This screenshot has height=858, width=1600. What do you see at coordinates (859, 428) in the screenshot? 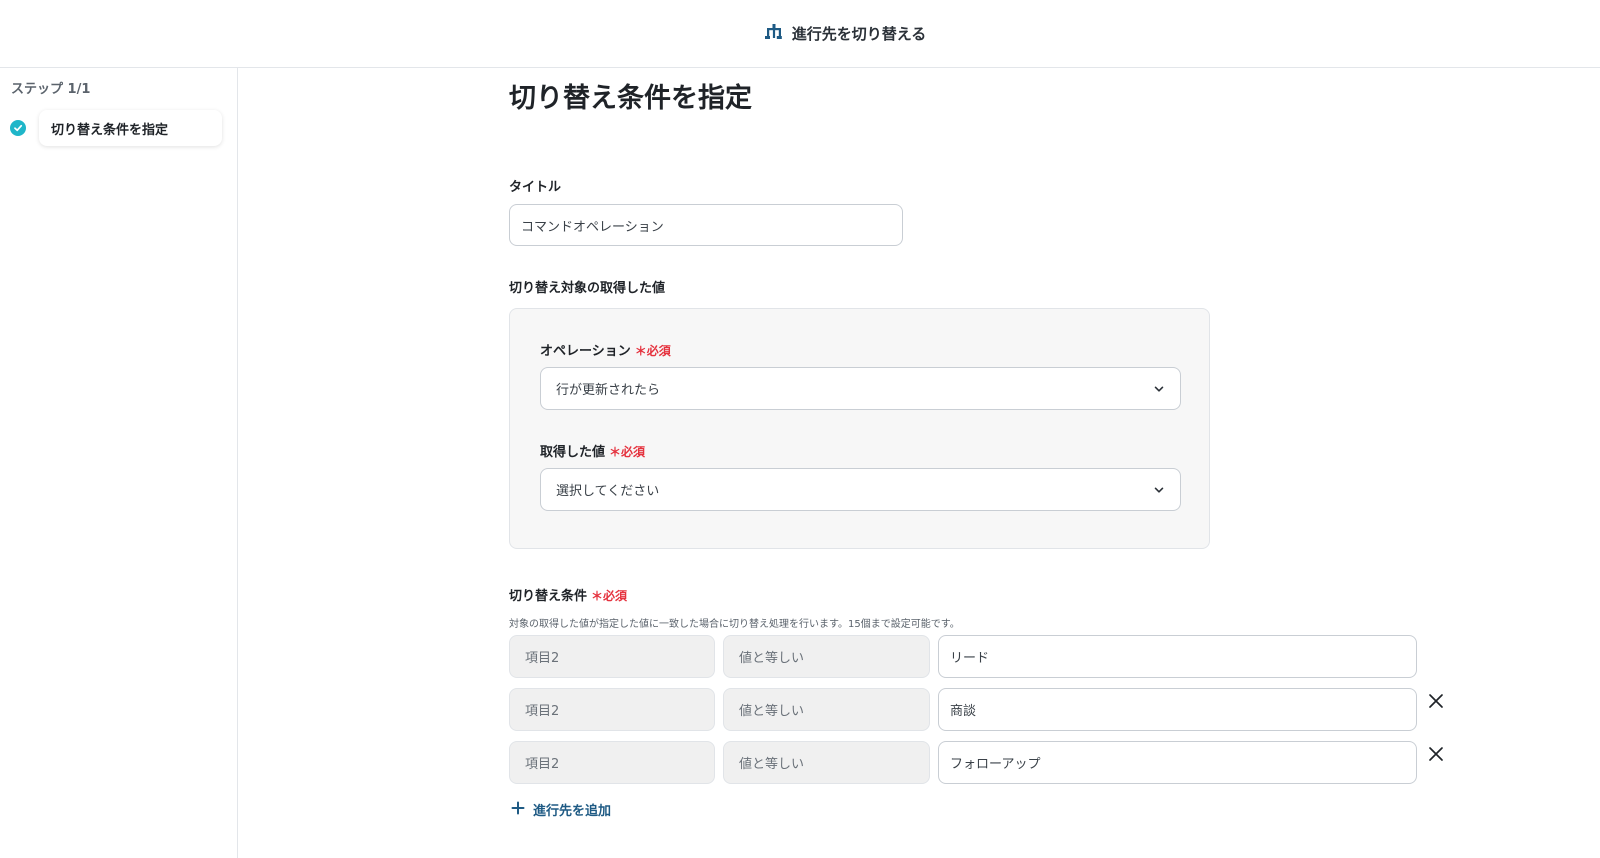
I see `target-value-panel: オペレーション ＊必須 行が更新されたら 取得した値 ＊必須 選択してください` at bounding box center [859, 428].